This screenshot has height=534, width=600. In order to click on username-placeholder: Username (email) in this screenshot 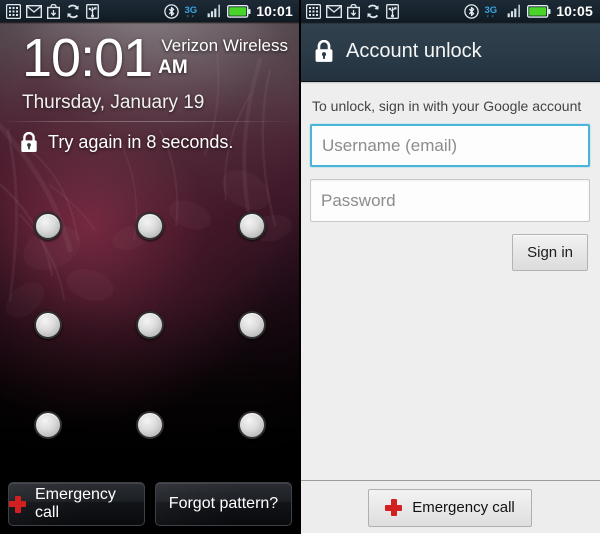, I will do `click(390, 145)`.